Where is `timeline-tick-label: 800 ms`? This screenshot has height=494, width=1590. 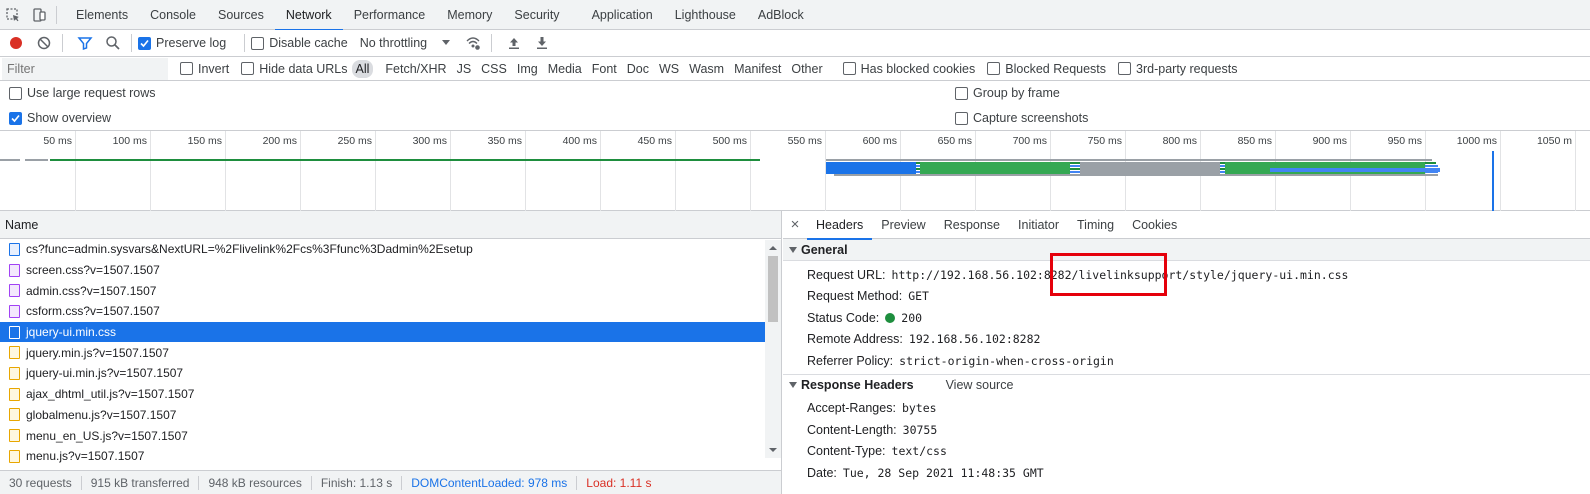
timeline-tick-label: 800 ms is located at coordinates (1179, 141).